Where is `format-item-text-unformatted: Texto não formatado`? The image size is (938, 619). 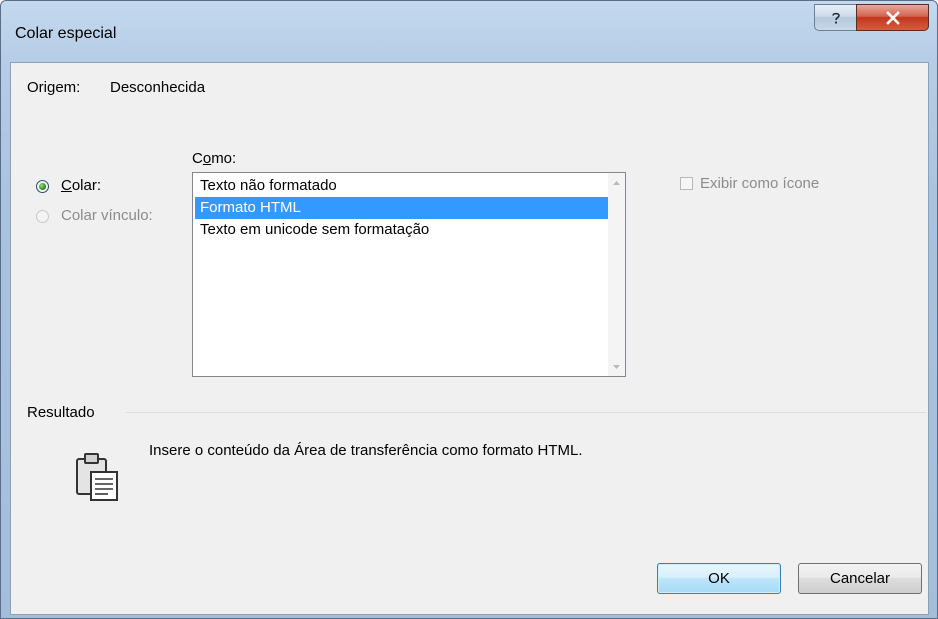 format-item-text-unformatted: Texto não formatado is located at coordinates (410, 186).